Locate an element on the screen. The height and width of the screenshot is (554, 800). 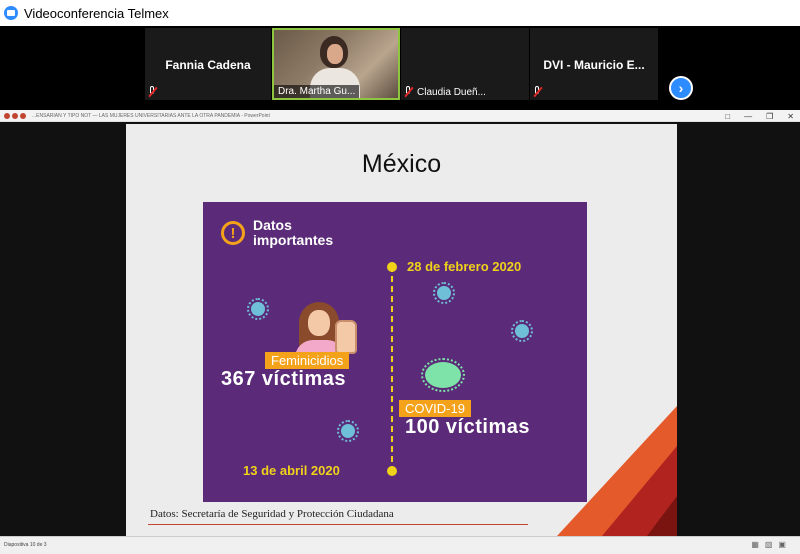
infographic-heading: Datos importantes is located at coordinates (293, 232).